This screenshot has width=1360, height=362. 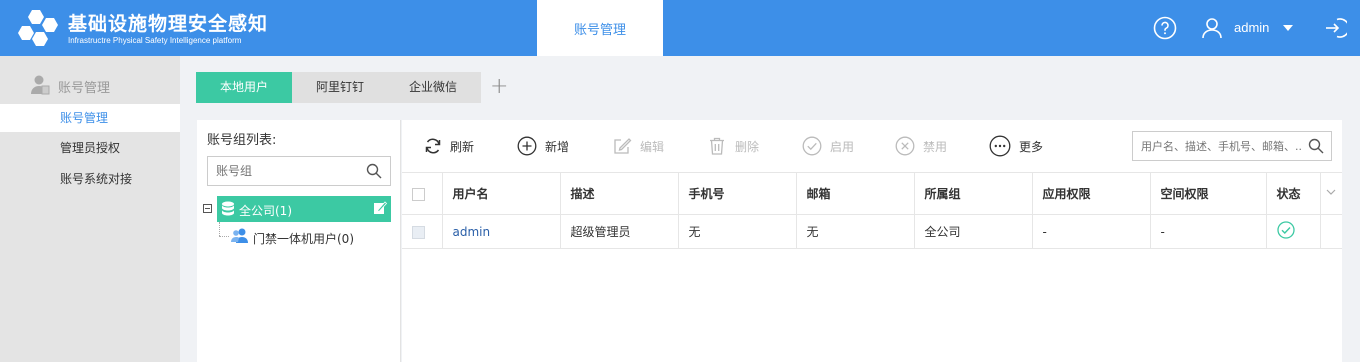 What do you see at coordinates (242, 140) in the screenshot?
I see `group-list-title: 账号组列表:` at bounding box center [242, 140].